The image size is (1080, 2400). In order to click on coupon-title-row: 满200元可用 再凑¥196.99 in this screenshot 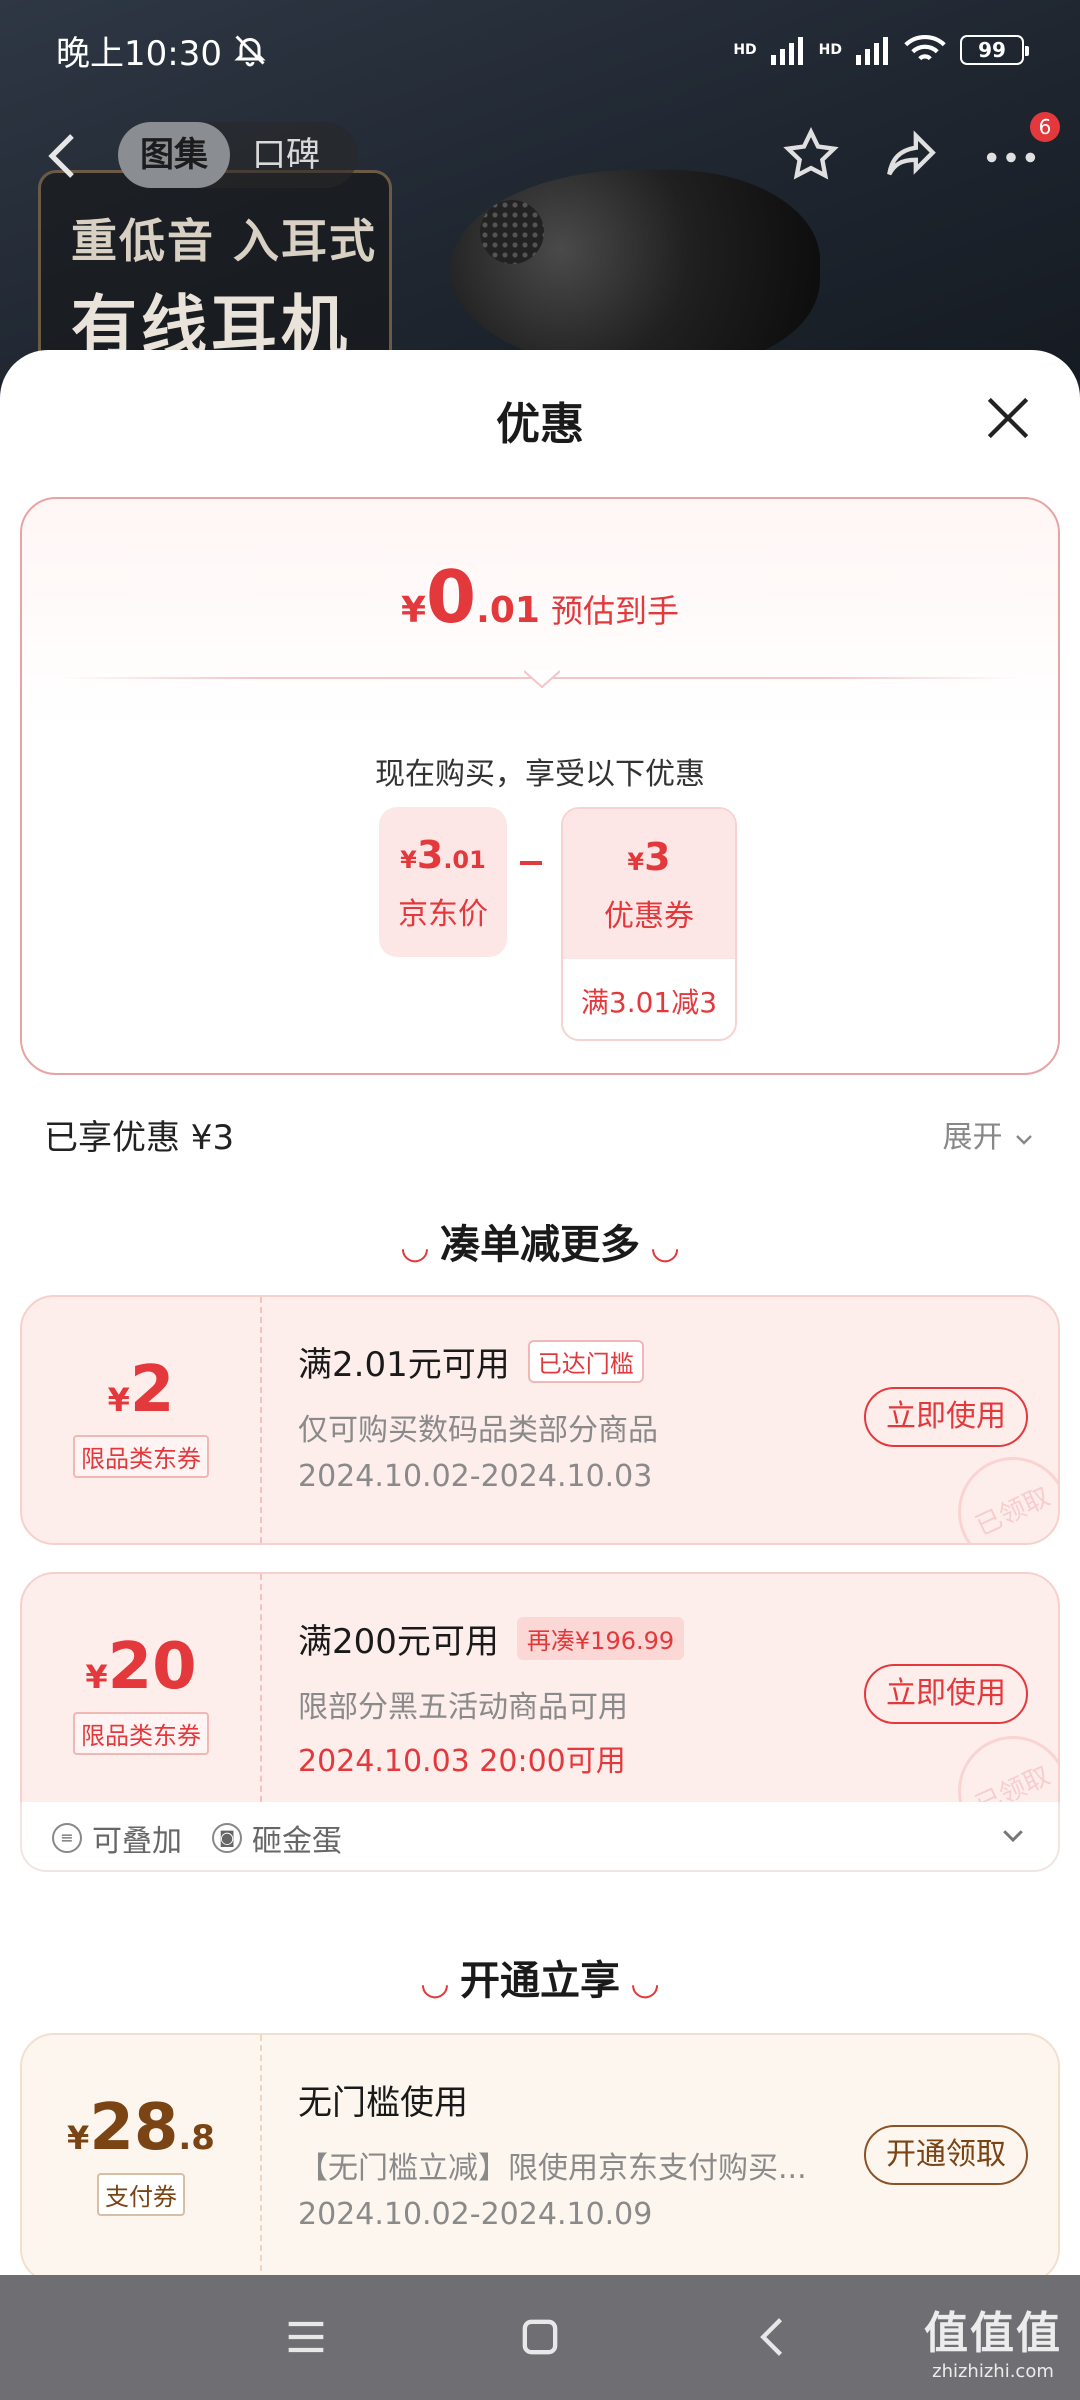, I will do `click(491, 1638)`.